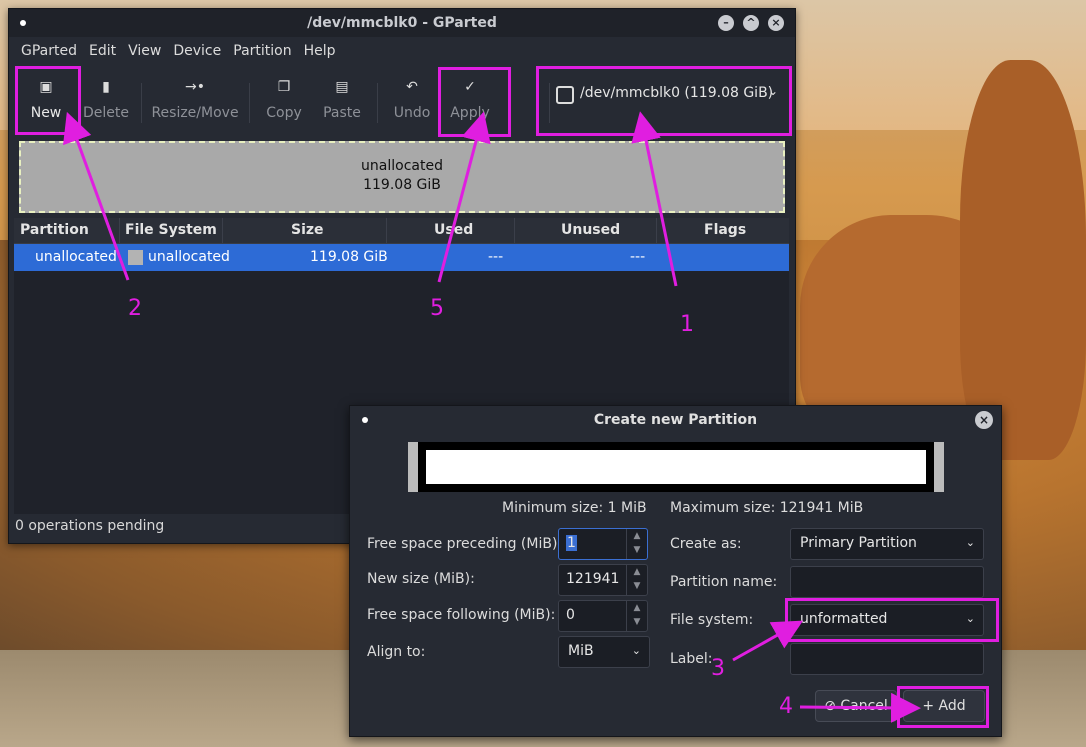 The height and width of the screenshot is (747, 1086). Describe the element at coordinates (786, 706) in the screenshot. I see `annotation-number-4: 4` at that location.